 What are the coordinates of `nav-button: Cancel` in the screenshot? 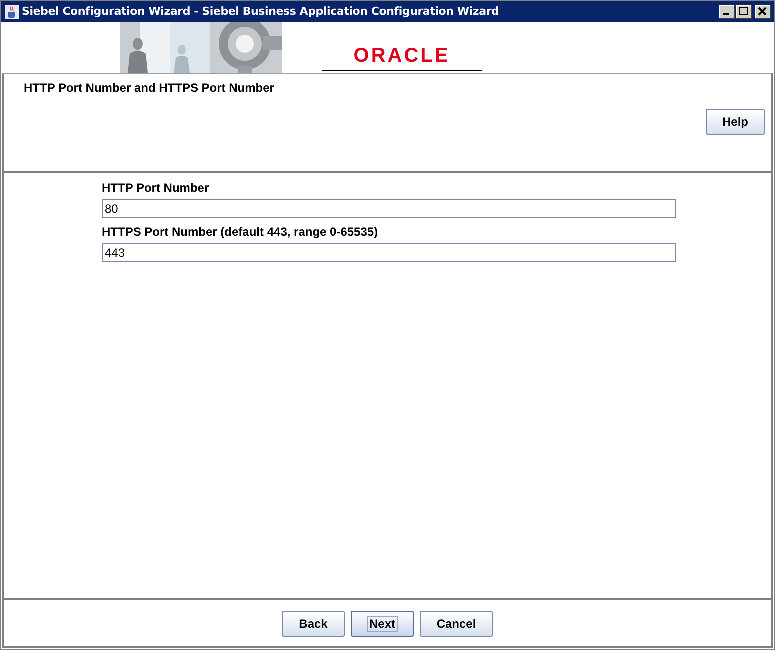 It's located at (456, 623).